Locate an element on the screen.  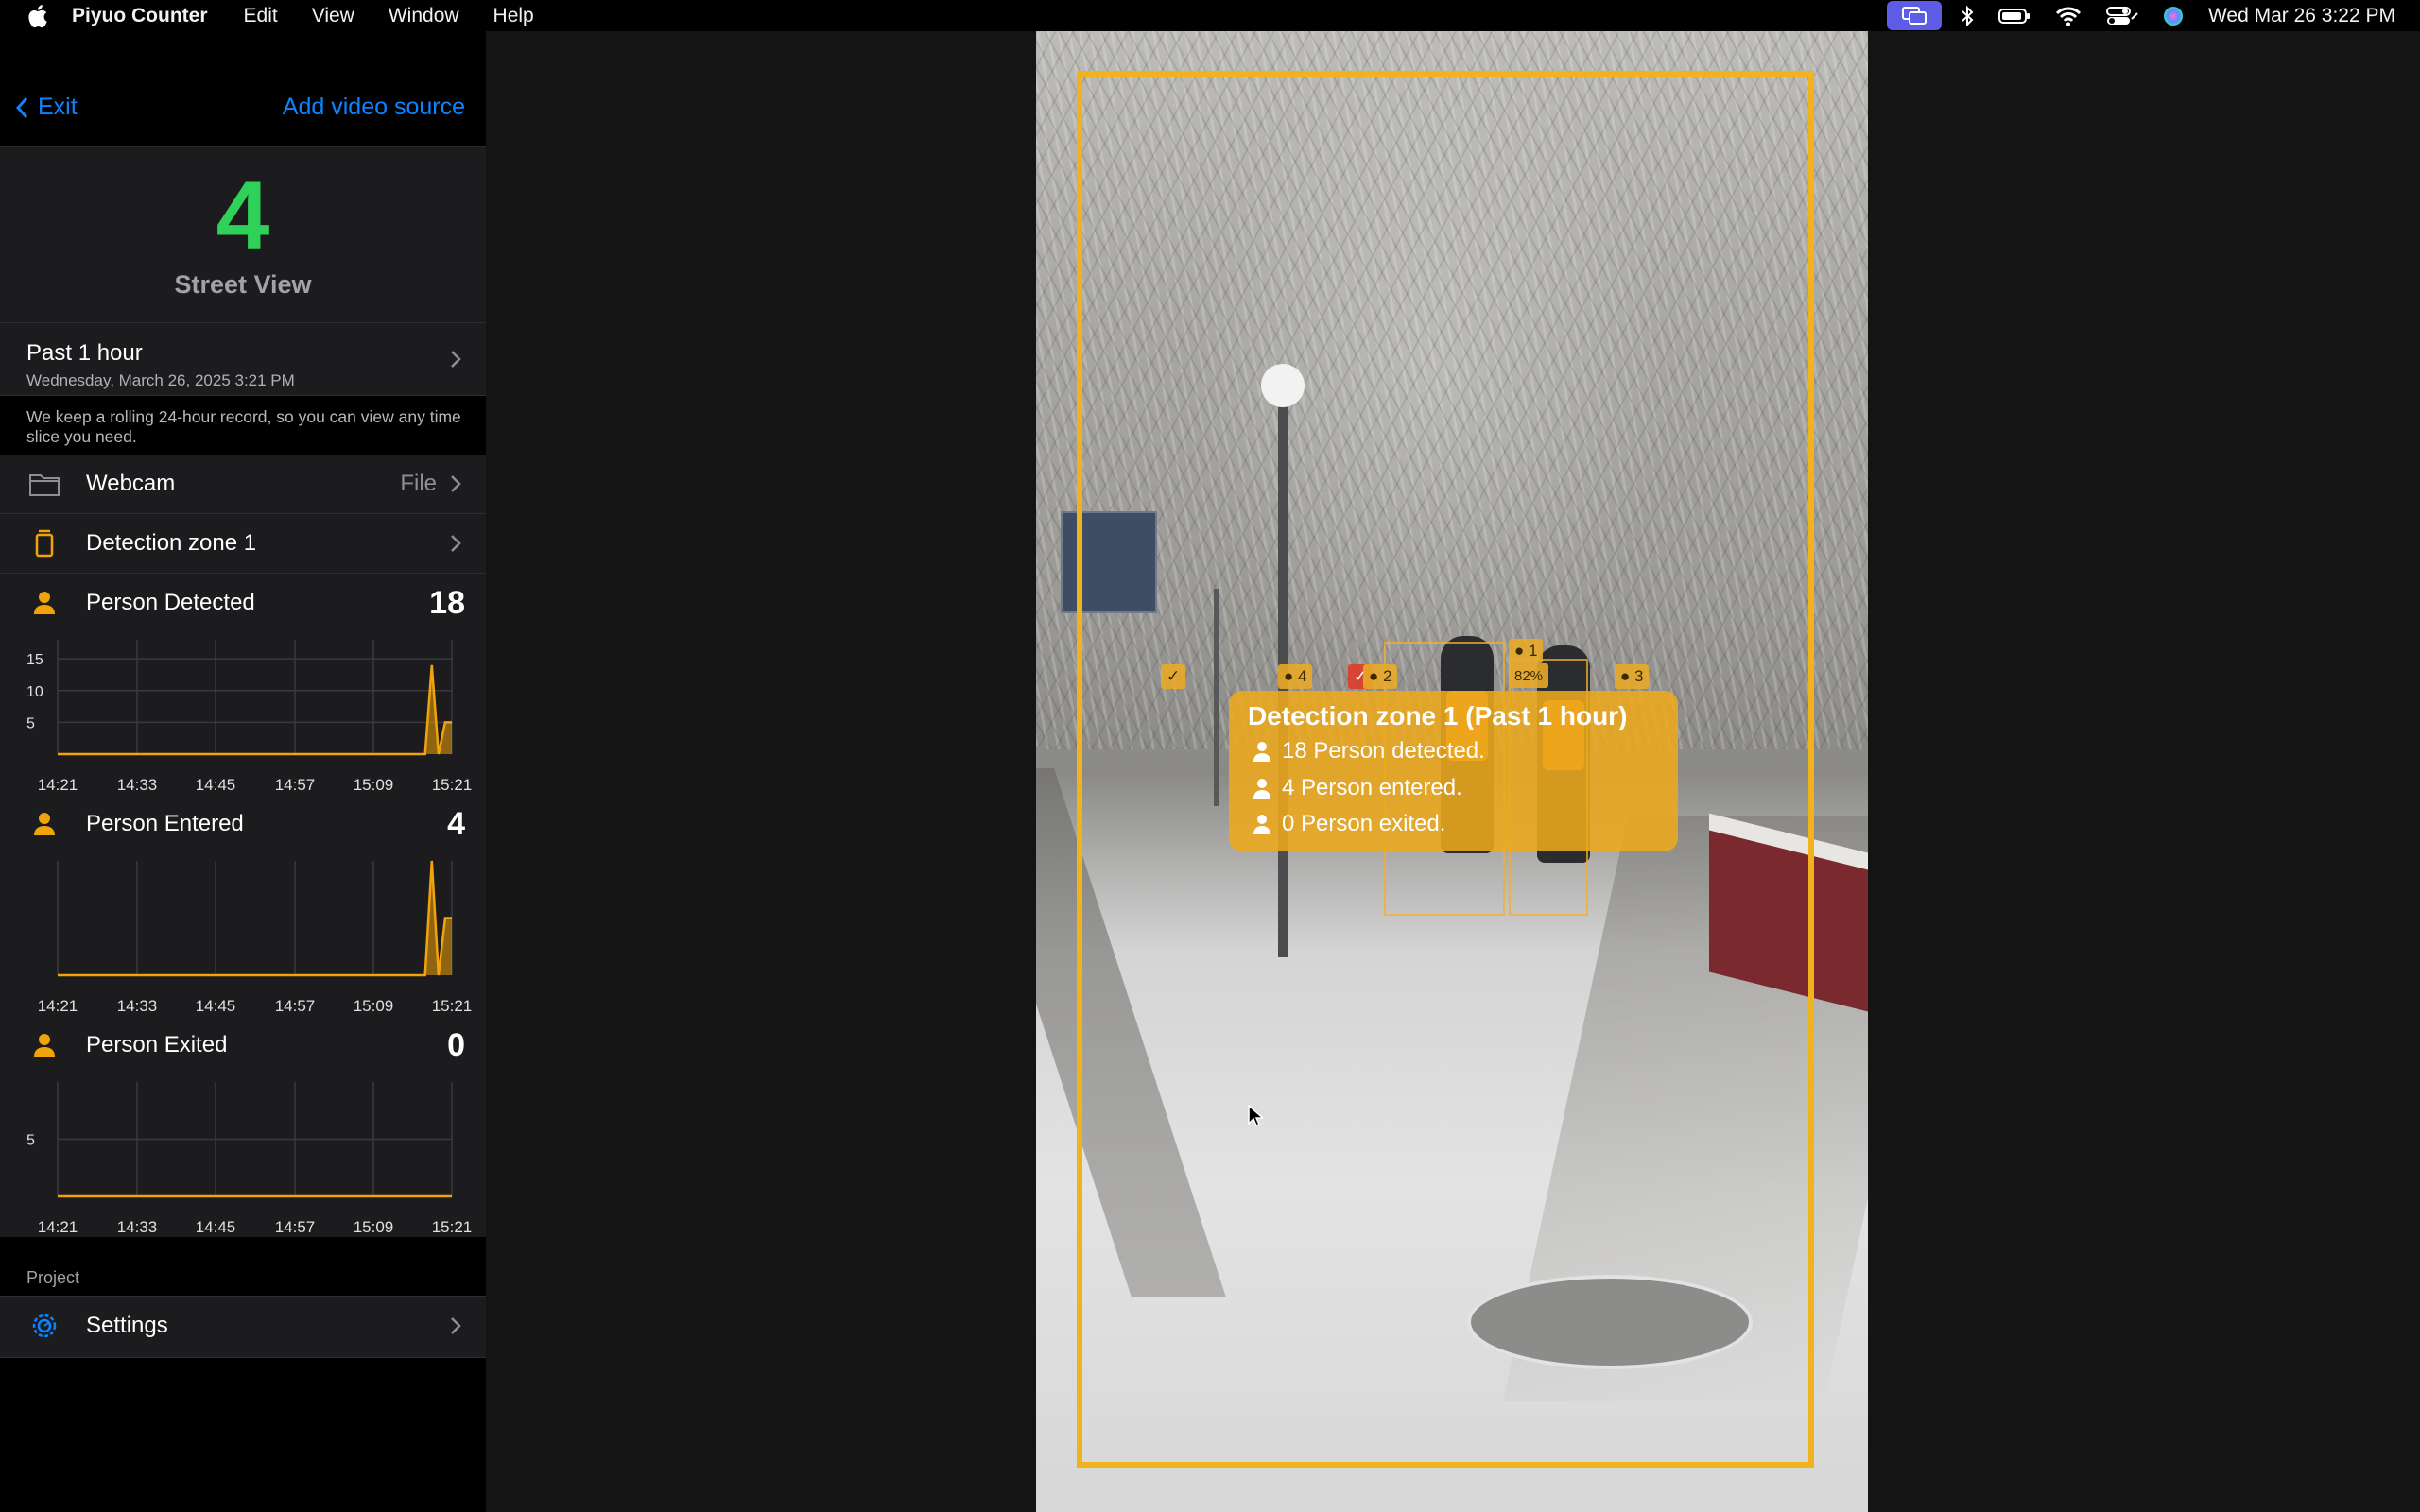
chart-person-exited: 5 14:21 14:33 14:45 14:57 15:09 15:21 is located at coordinates (243, 1155).